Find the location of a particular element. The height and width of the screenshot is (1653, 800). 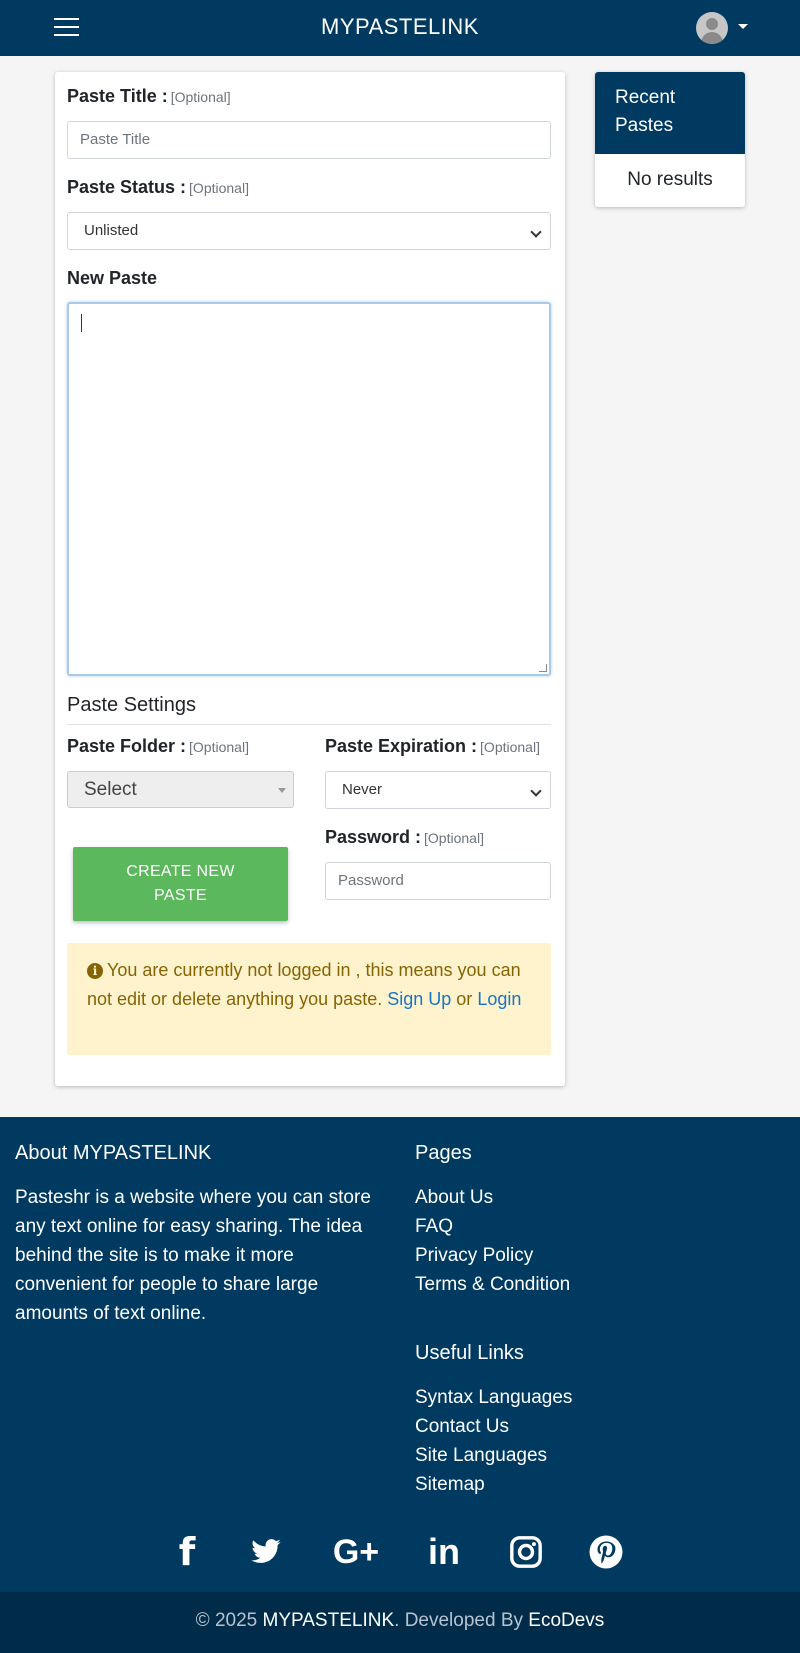

paste-expiration-select: Never is located at coordinates (438, 790).